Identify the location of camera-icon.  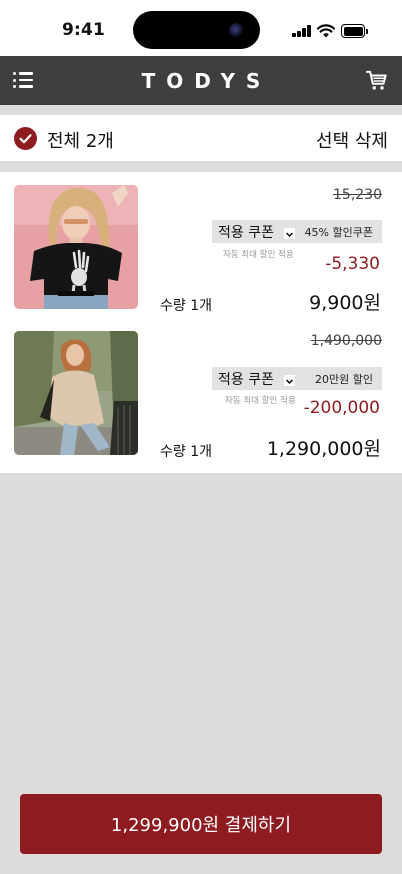
(236, 30).